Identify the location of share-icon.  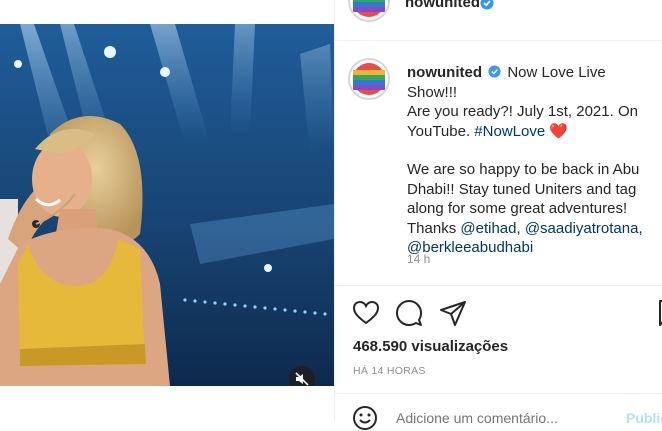
(453, 313).